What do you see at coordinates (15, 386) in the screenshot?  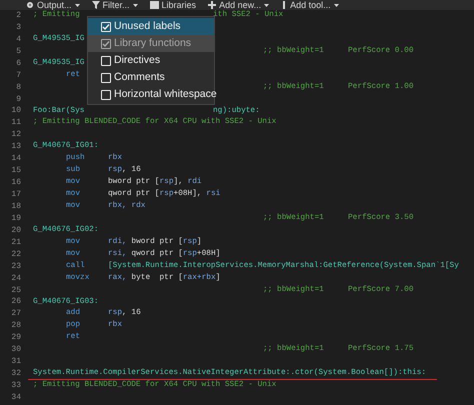 I see `line-number: 33` at bounding box center [15, 386].